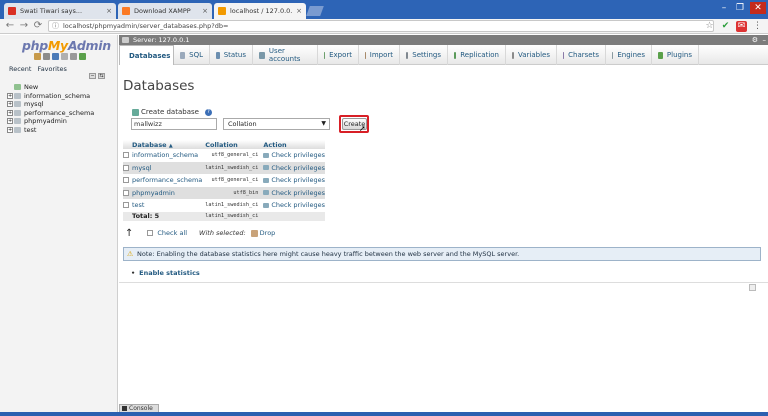 Image resolution: width=768 pixels, height=416 pixels. Describe the element at coordinates (30, 129) in the screenshot. I see `tree-item-label: test` at that location.